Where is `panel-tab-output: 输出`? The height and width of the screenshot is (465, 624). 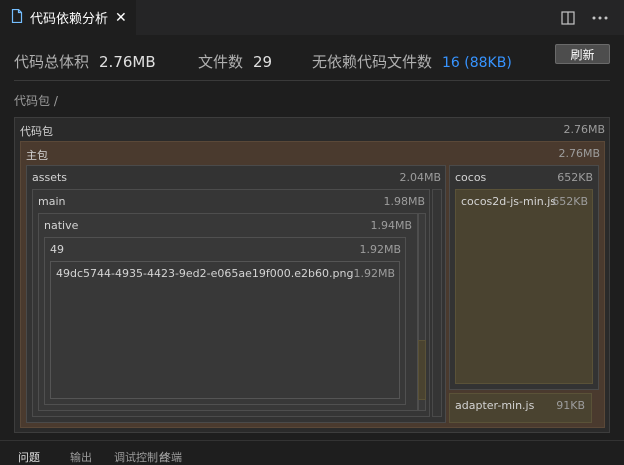 panel-tab-output: 输出 is located at coordinates (81, 457).